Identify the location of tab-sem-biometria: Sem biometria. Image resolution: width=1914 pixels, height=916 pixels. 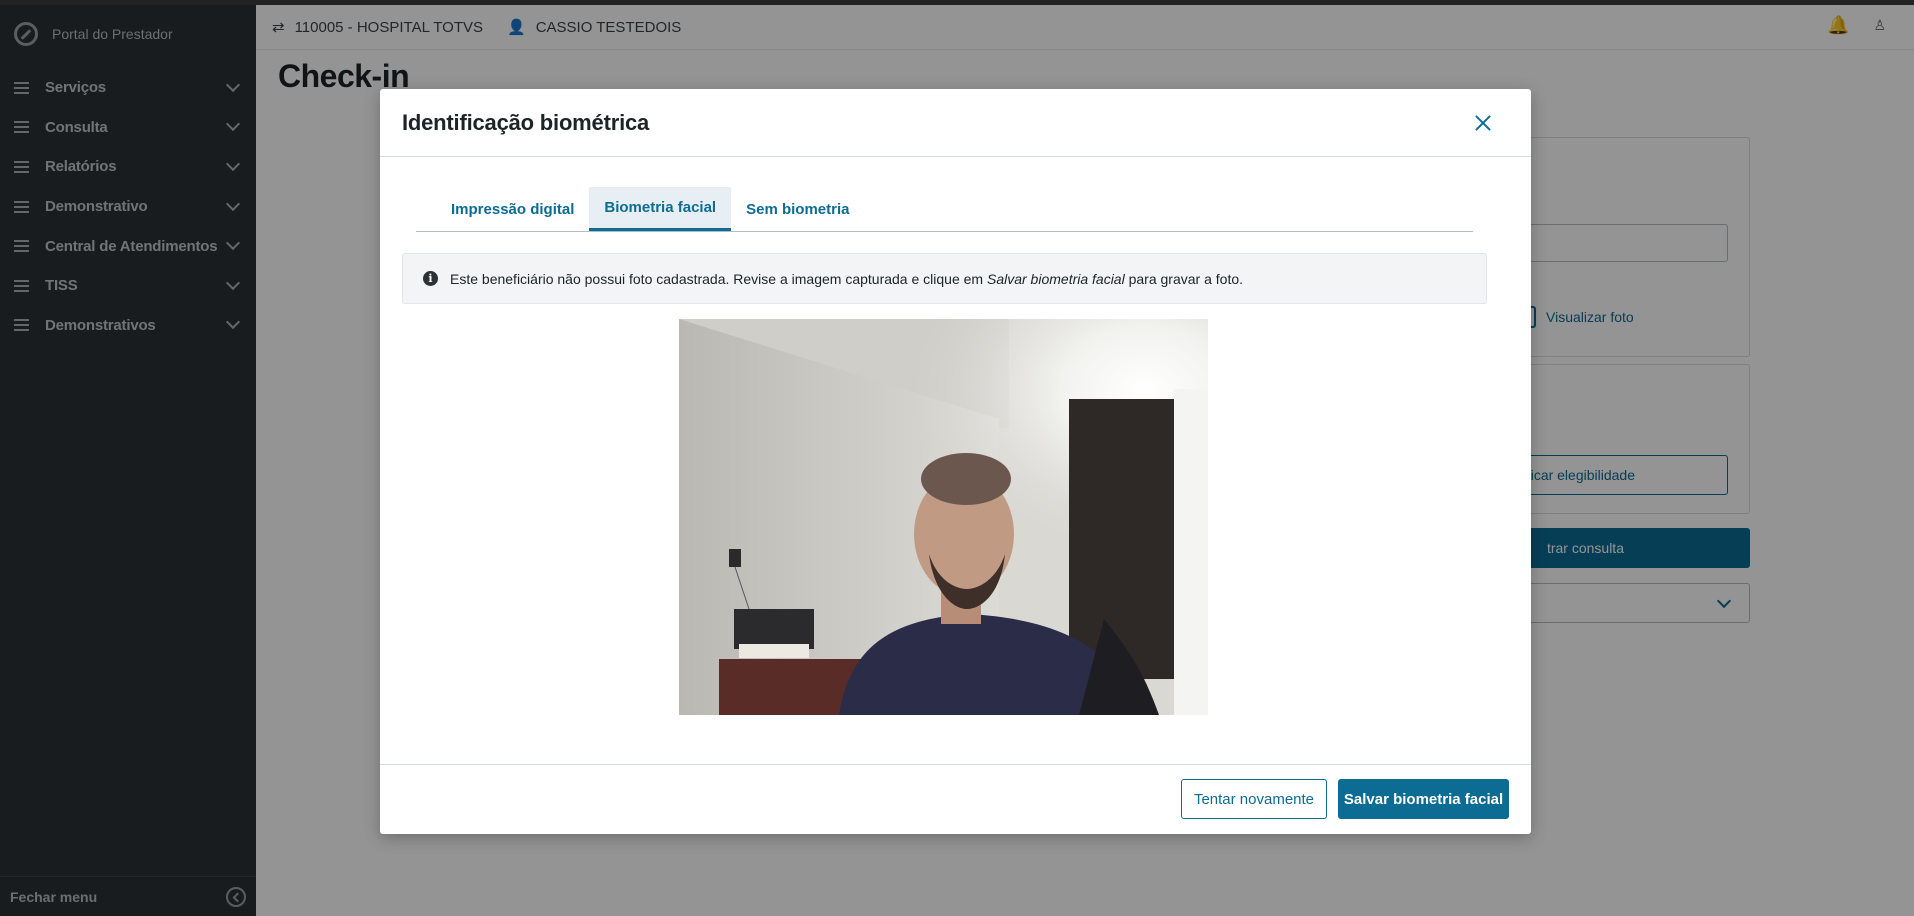
(797, 209).